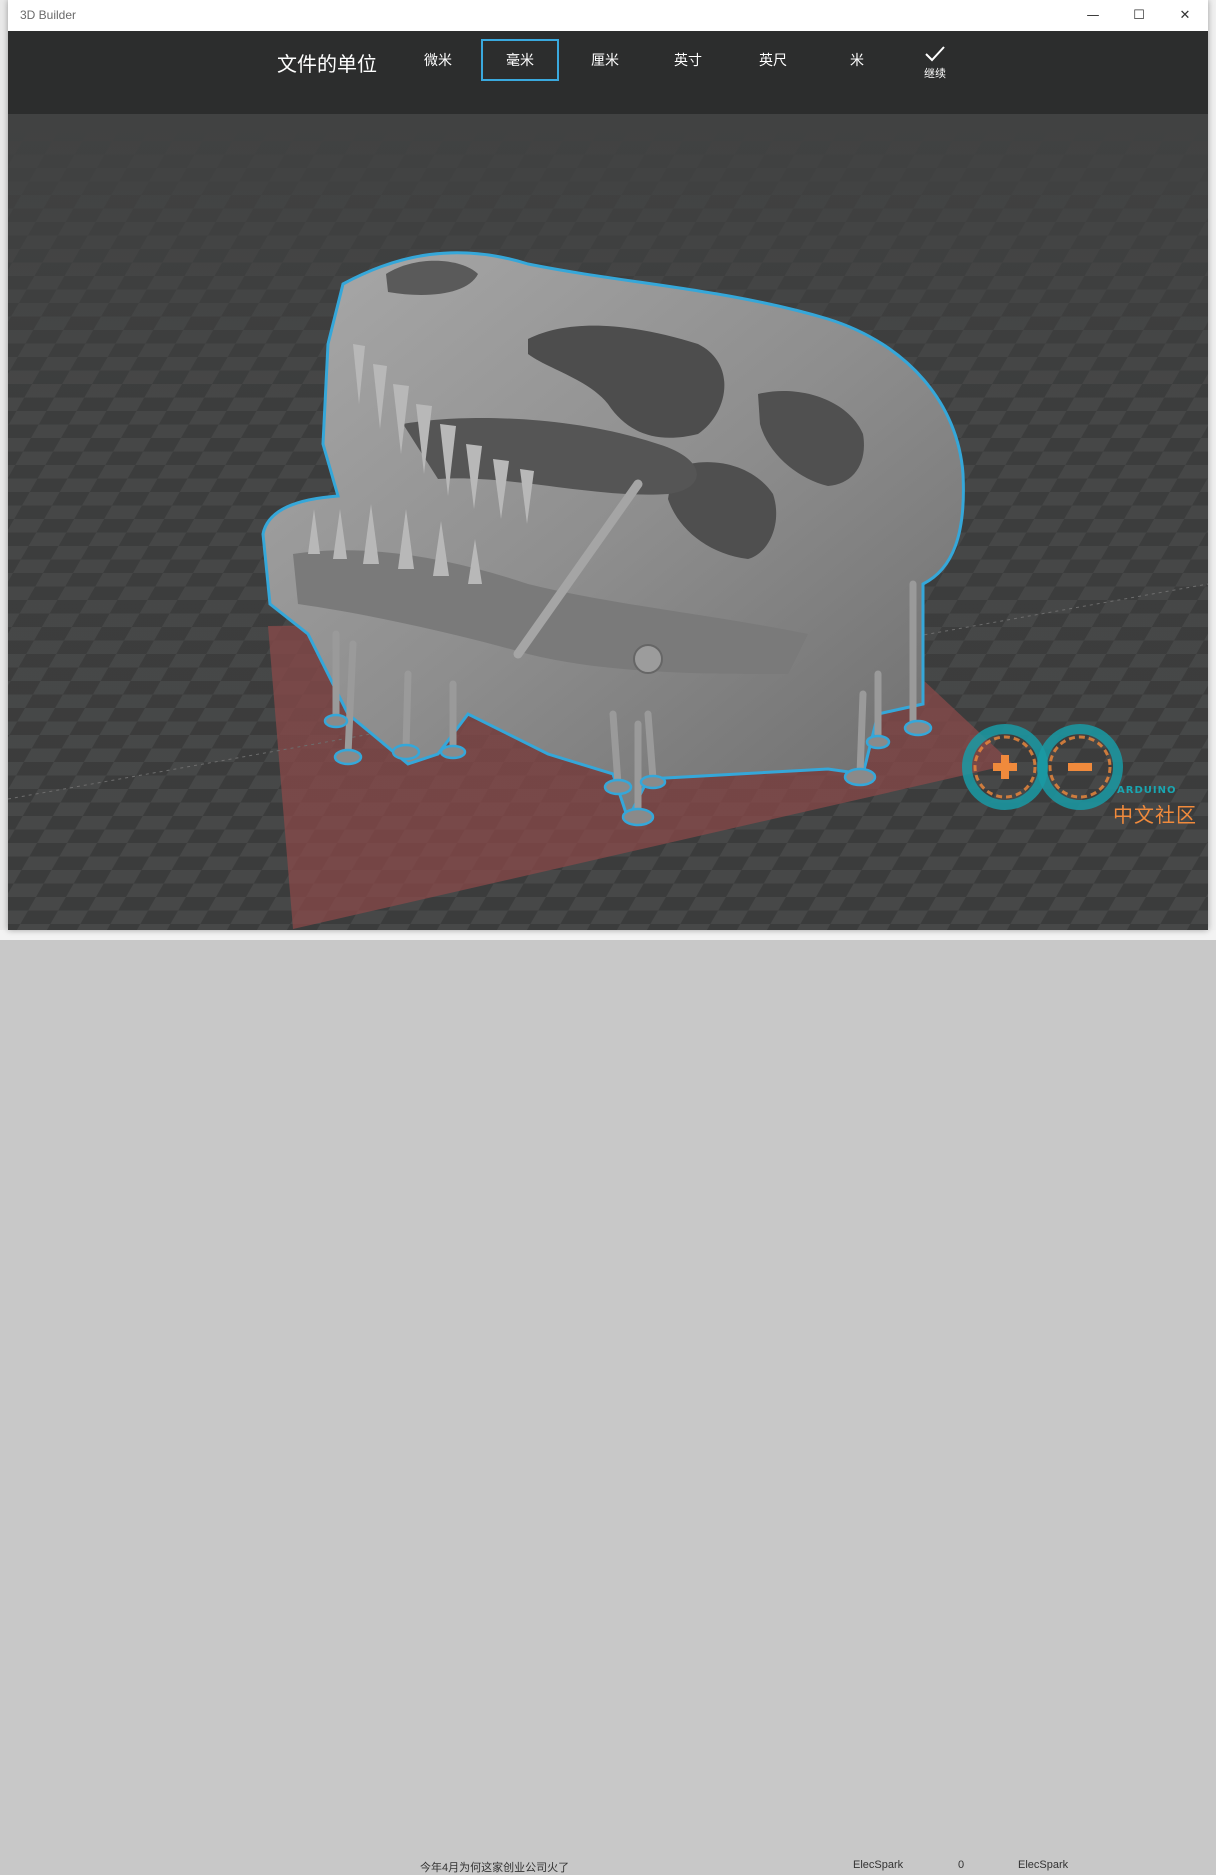 This screenshot has width=1216, height=1875. I want to click on file-units-title: 文件的单位, so click(327, 64).